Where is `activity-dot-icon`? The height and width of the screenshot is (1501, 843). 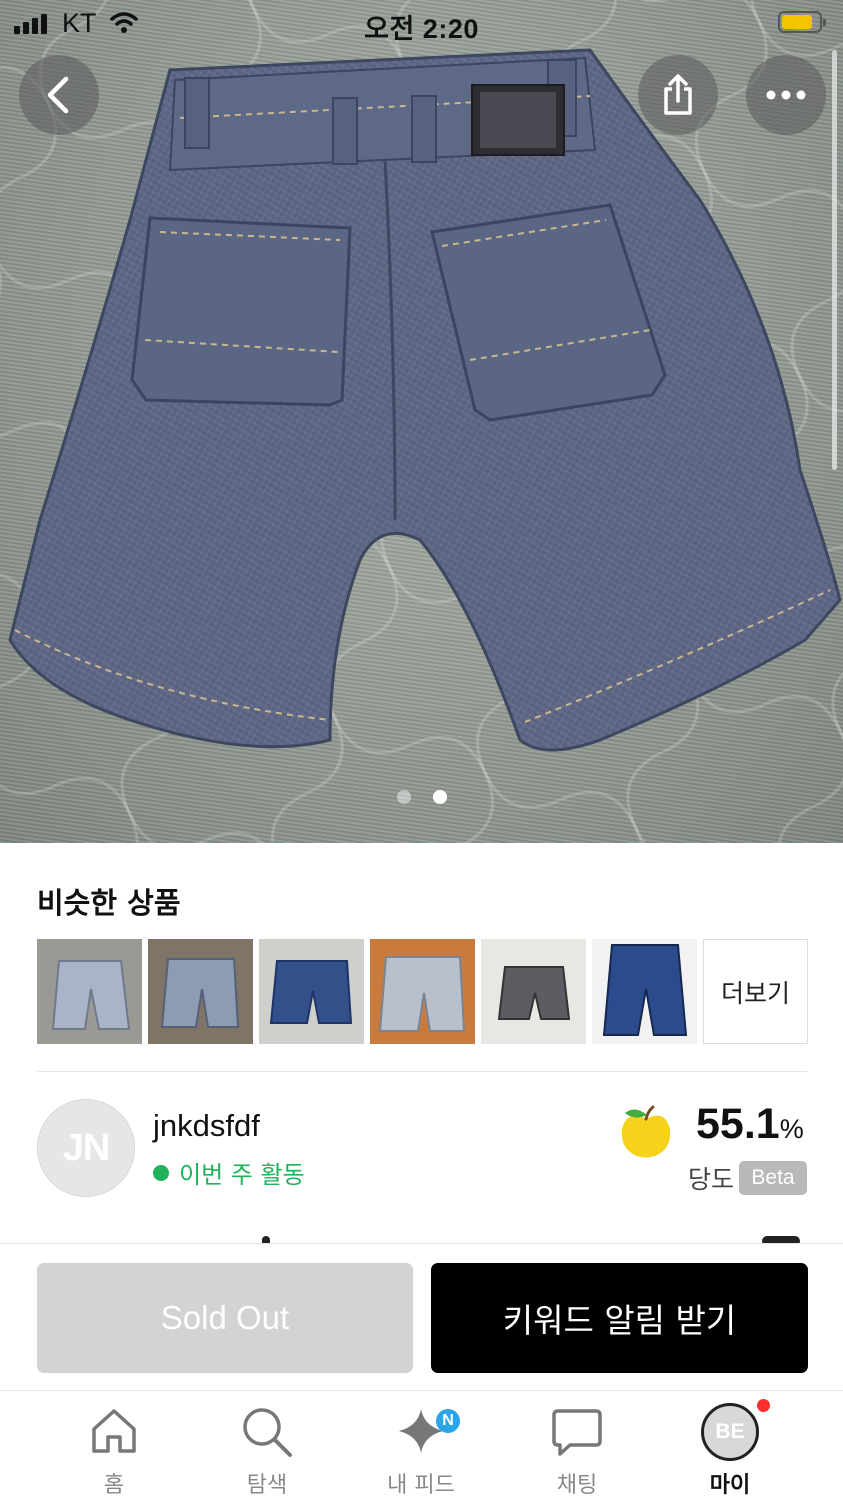
activity-dot-icon is located at coordinates (161, 1172).